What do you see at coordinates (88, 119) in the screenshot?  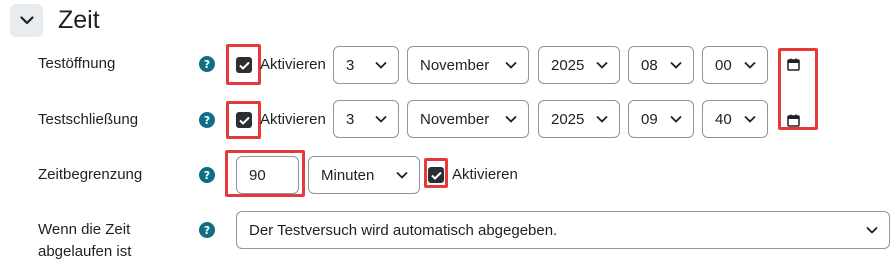 I see `close-label: Testschließung` at bounding box center [88, 119].